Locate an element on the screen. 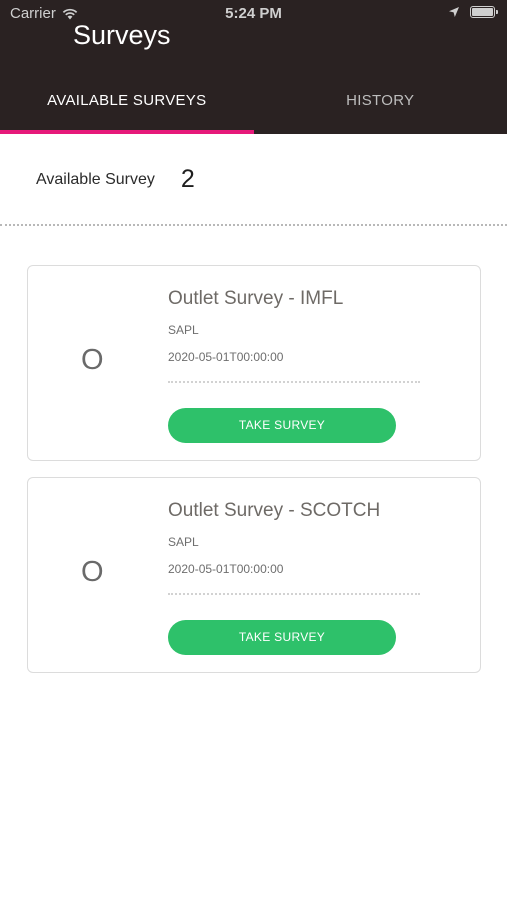 The image size is (507, 900). battery-level is located at coordinates (482, 12).